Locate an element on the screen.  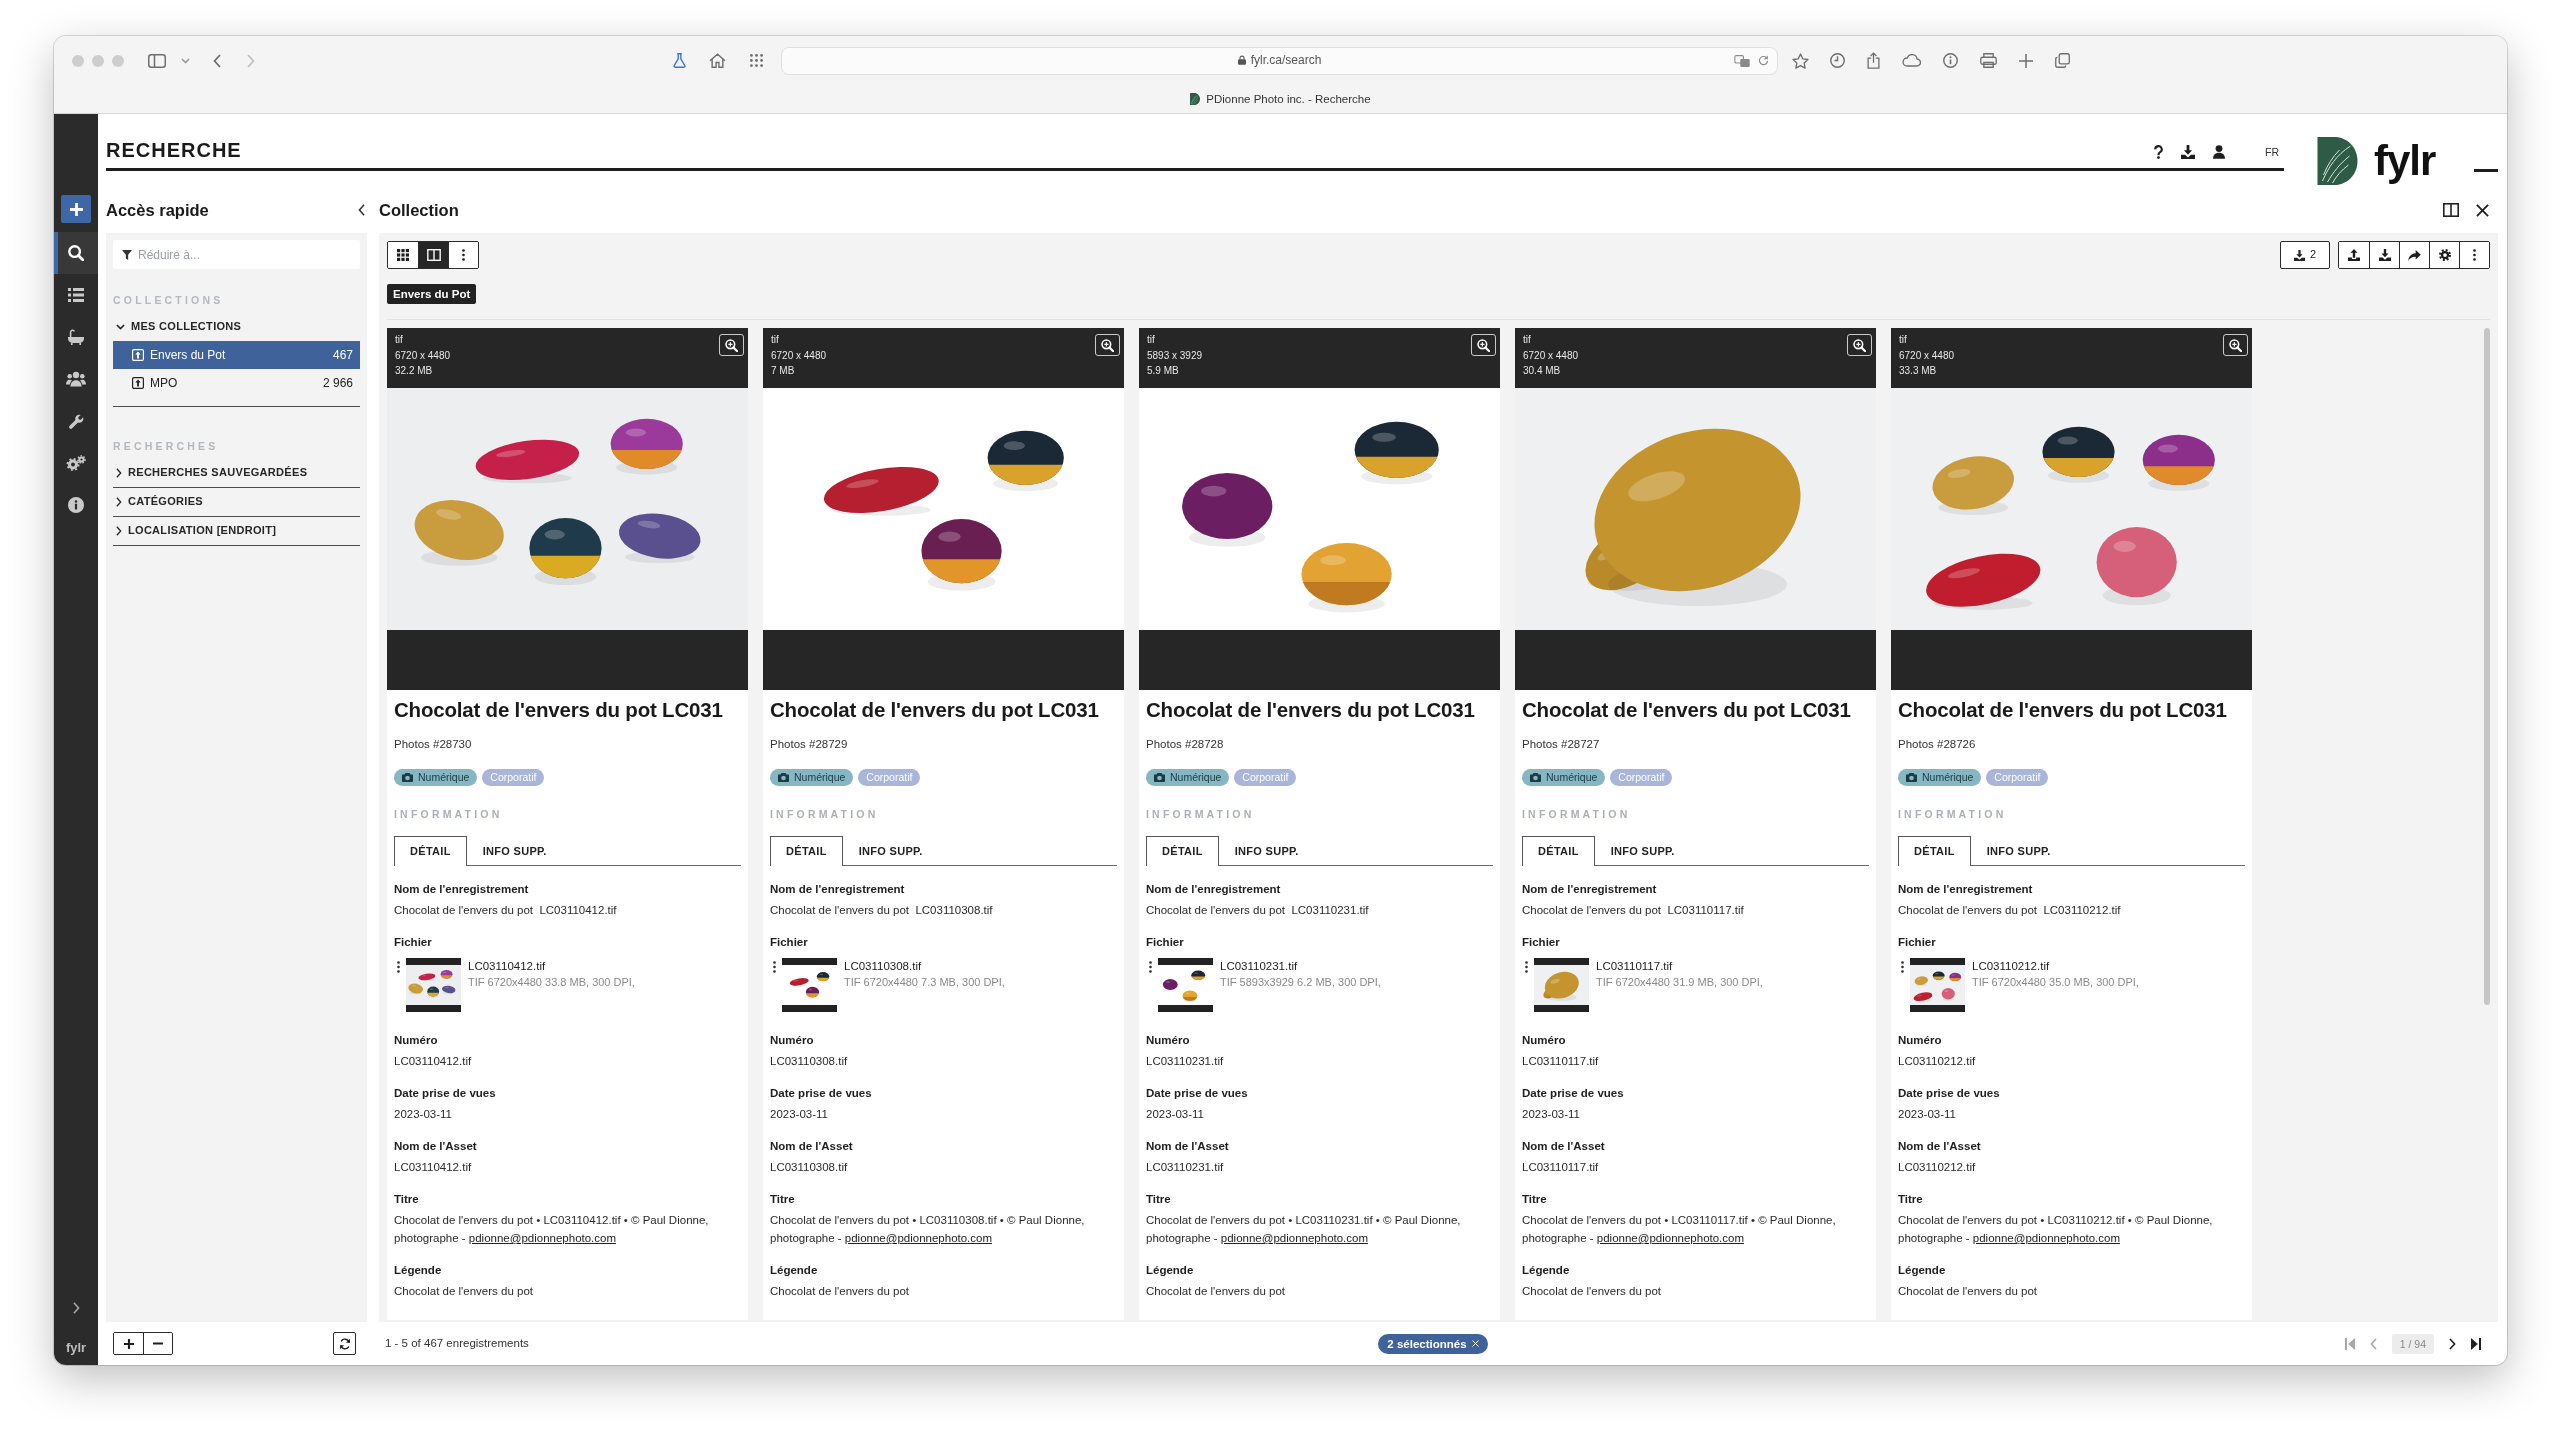
tab-title: PDionne Photo inc. - Recherche is located at coordinates (1288, 99).